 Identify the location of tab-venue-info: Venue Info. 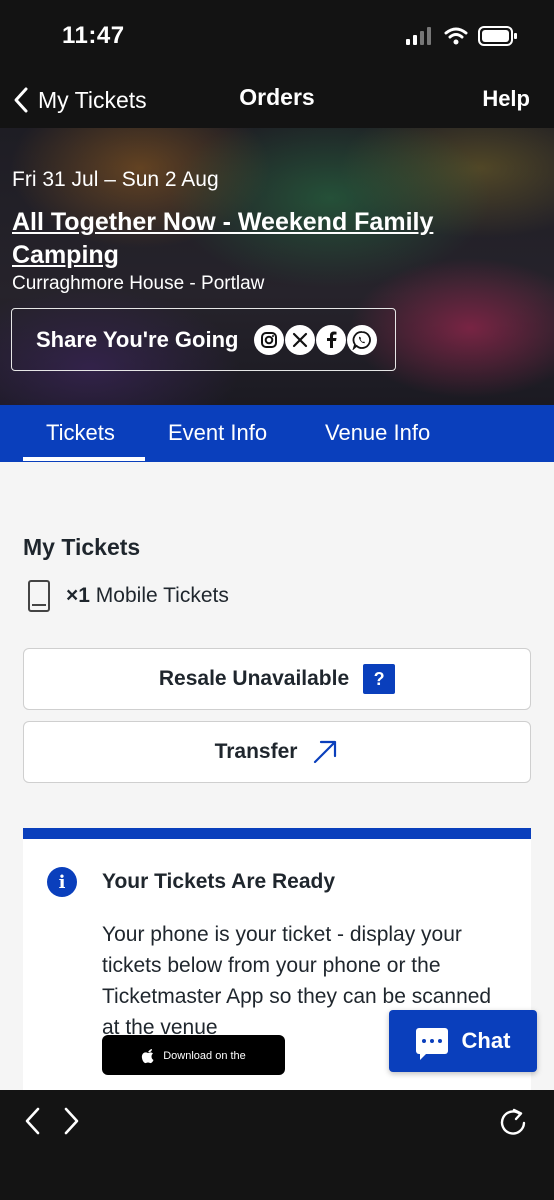
(377, 433).